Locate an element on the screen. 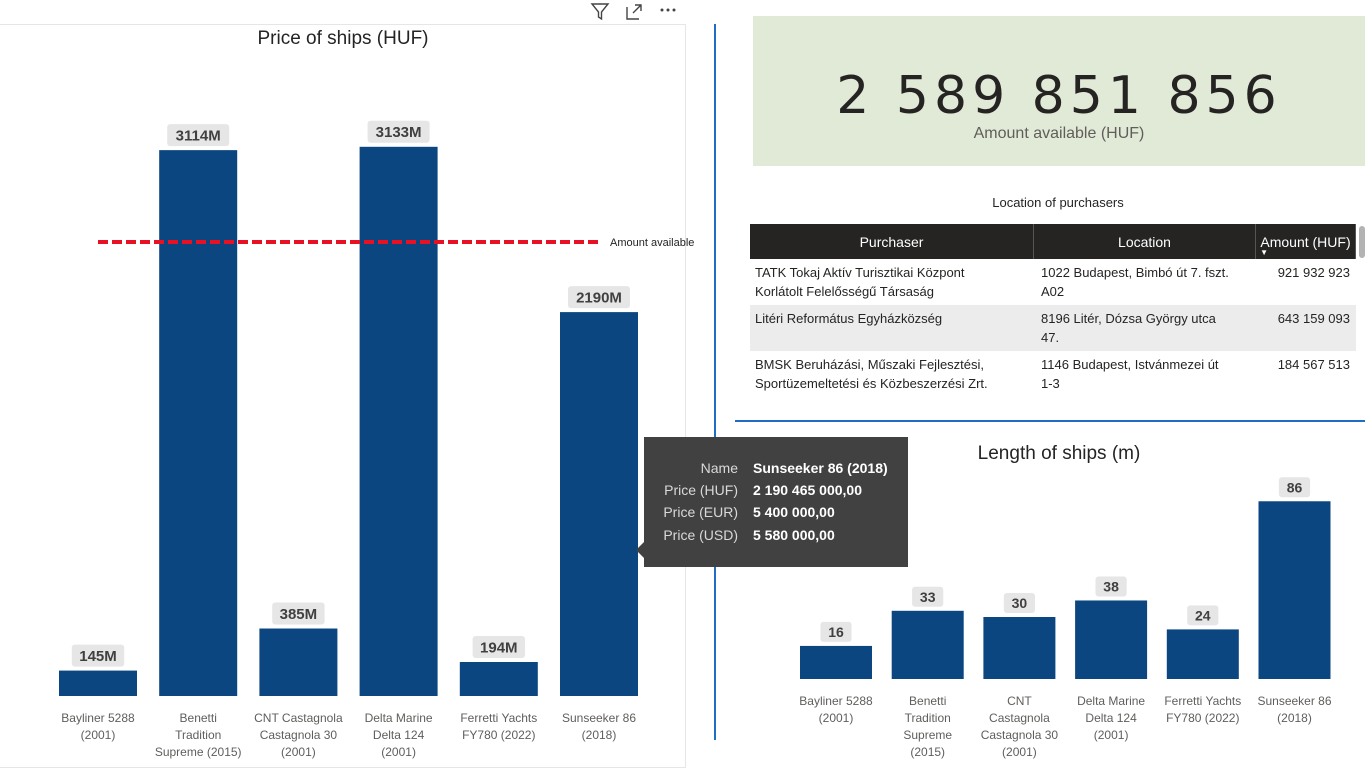 The height and width of the screenshot is (768, 1372). tooltip-row: Price (USD) 5 580 000,00 is located at coordinates (776, 538).